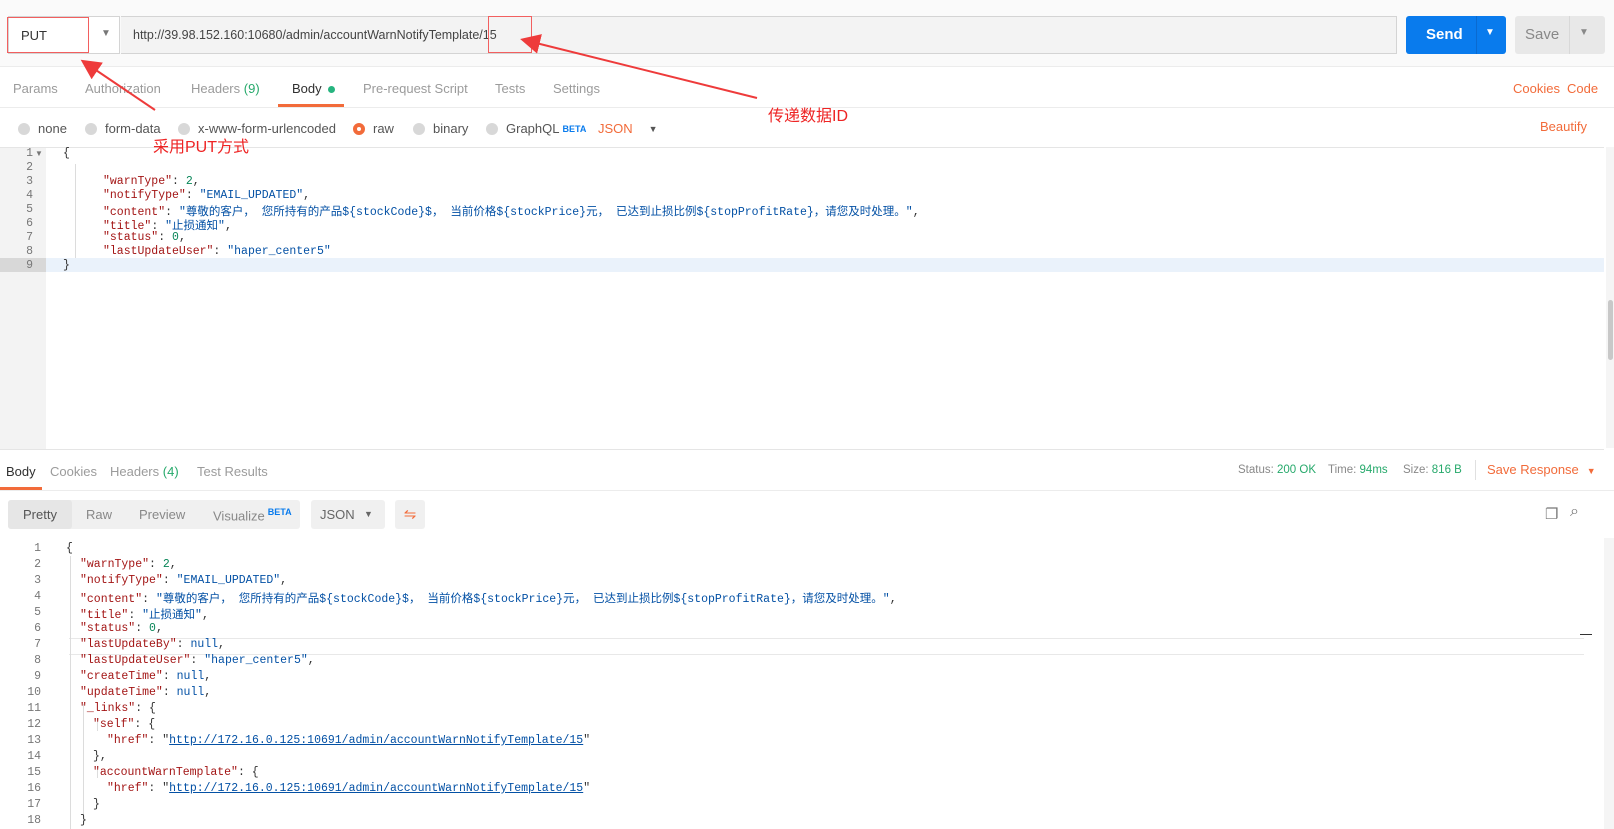 This screenshot has height=829, width=1614. What do you see at coordinates (639, 66) in the screenshot?
I see `annotation-arrow-id` at bounding box center [639, 66].